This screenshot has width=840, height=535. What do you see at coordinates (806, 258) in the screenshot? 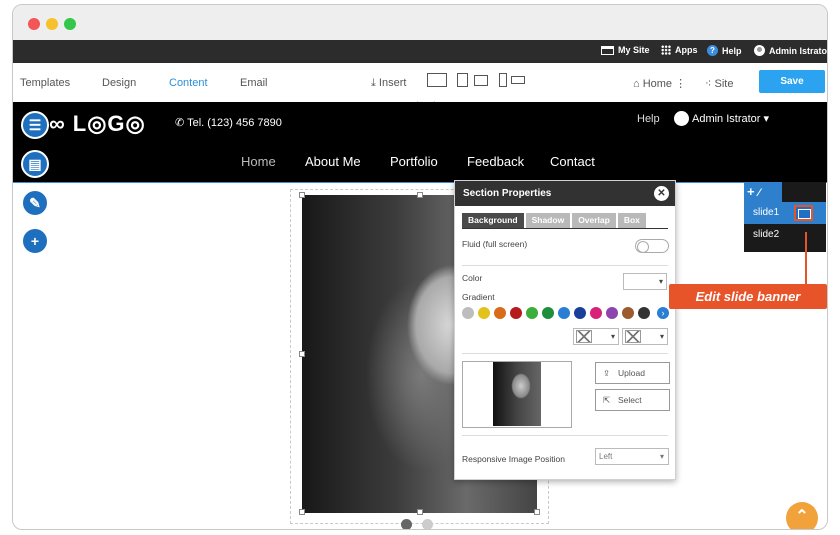
I see `callout-pointer` at bounding box center [806, 258].